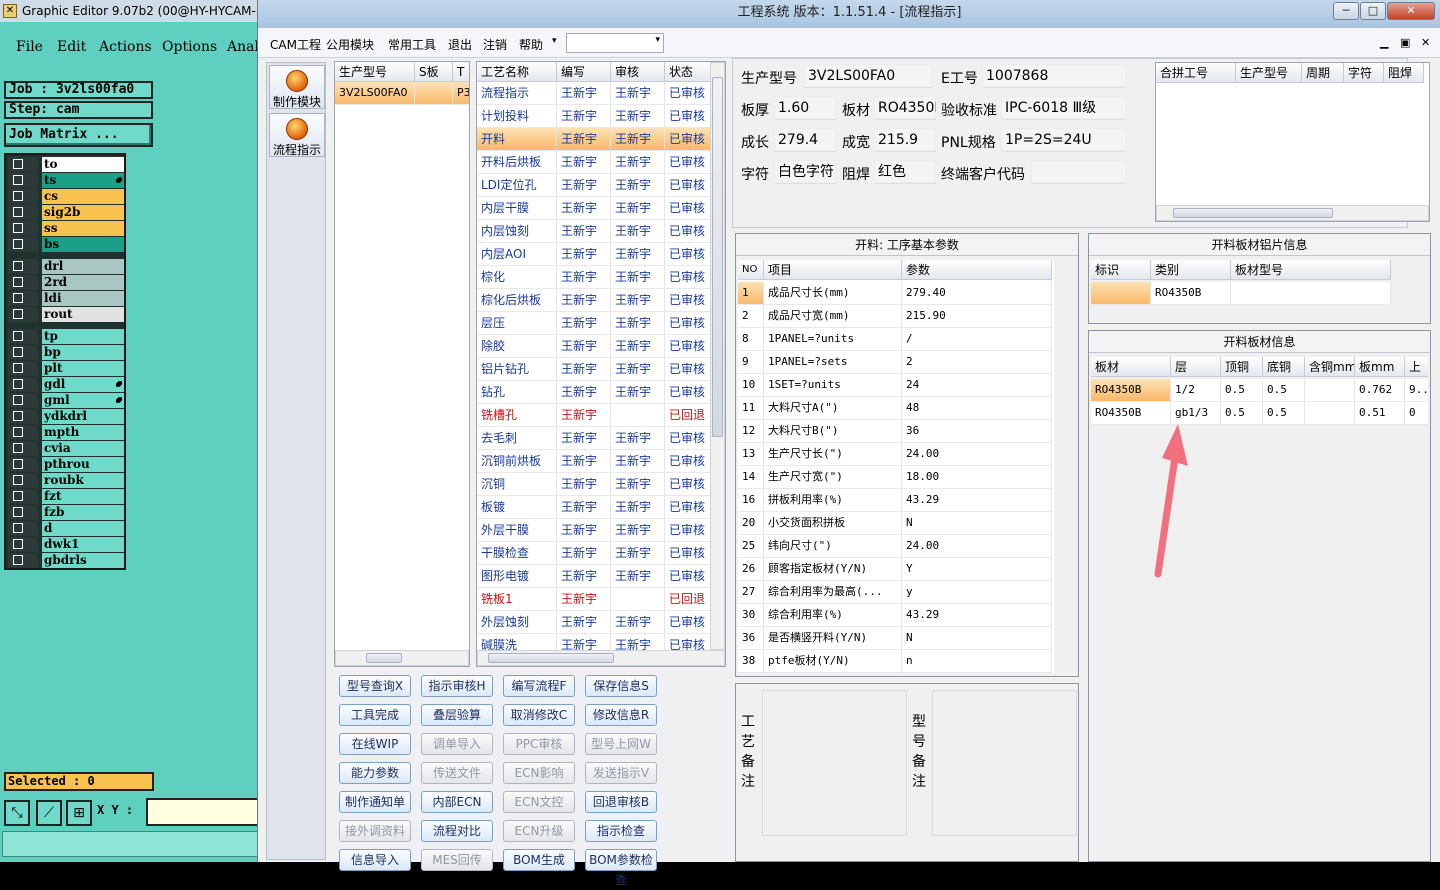  What do you see at coordinates (977, 615) in the screenshot?
I see `param-grid-cell: 43.29` at bounding box center [977, 615].